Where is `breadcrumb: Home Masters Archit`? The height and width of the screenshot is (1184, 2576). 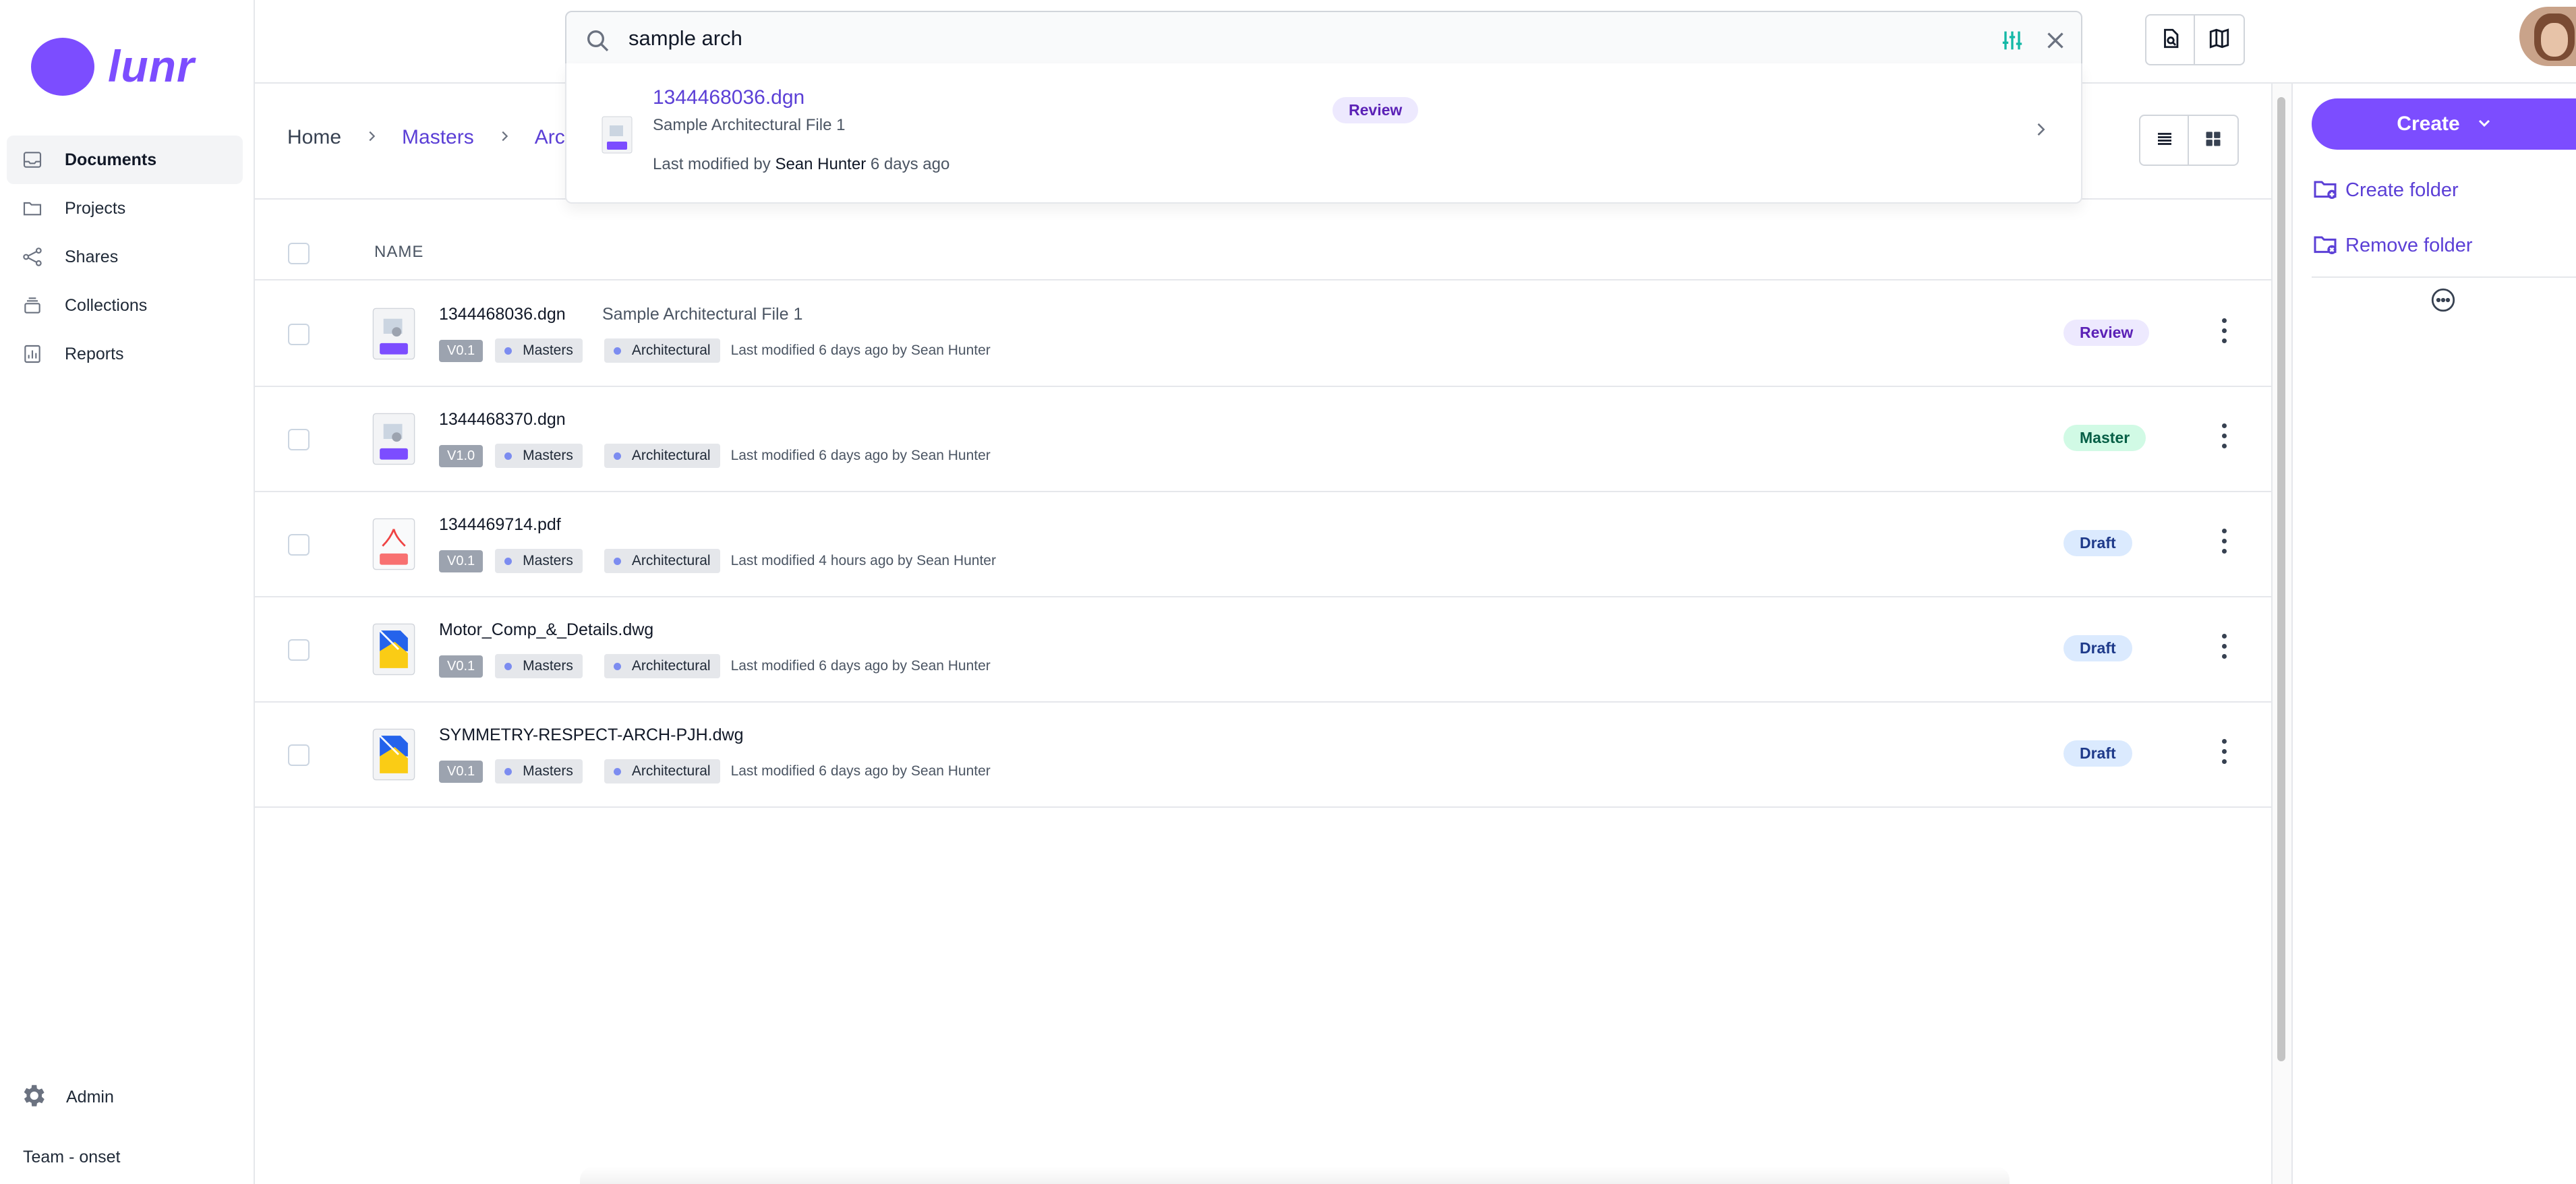
breadcrumb: Home Masters Archit is located at coordinates (437, 137).